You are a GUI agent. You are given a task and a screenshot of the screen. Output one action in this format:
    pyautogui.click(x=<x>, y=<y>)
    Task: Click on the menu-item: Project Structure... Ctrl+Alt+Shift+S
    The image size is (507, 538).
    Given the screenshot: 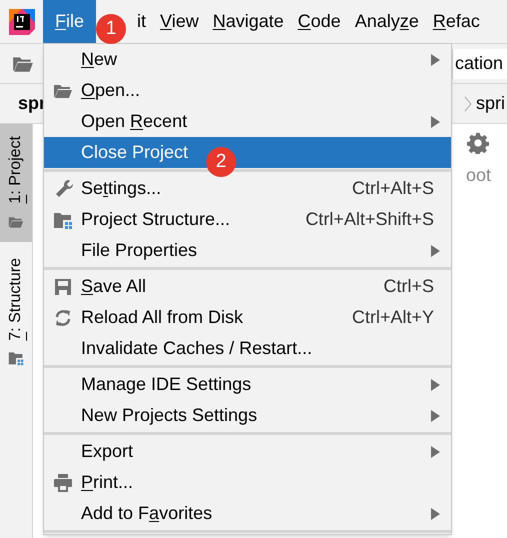 What is the action you would take?
    pyautogui.click(x=247, y=219)
    